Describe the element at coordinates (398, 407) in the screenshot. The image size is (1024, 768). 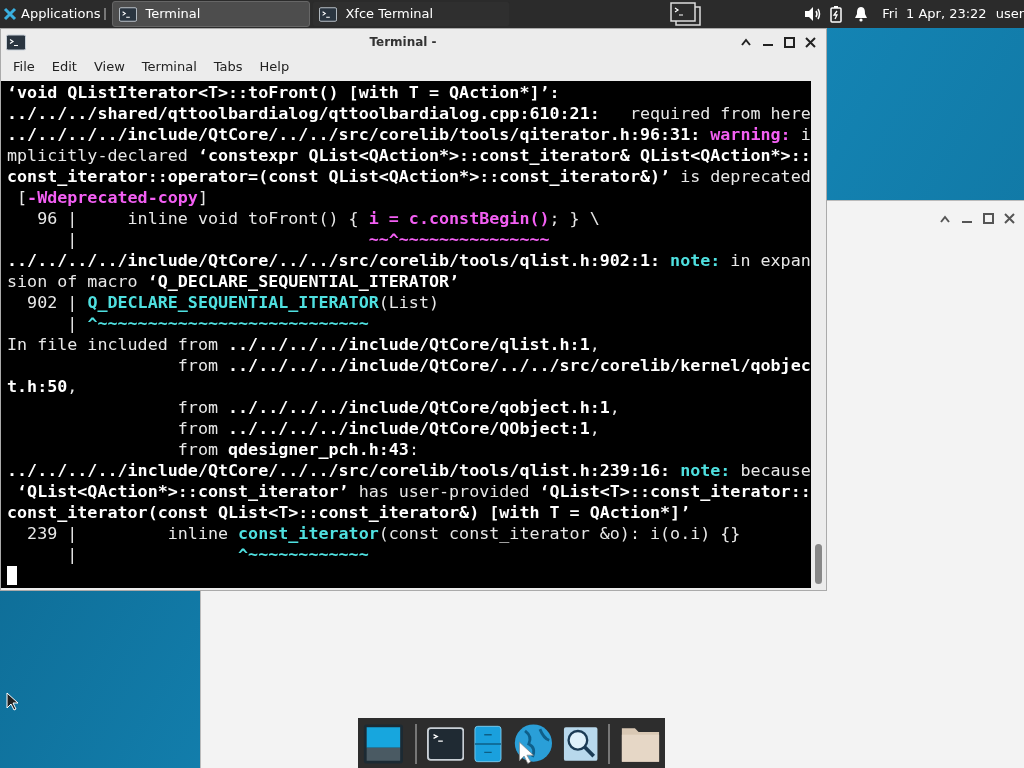
I see `terminal-line: from ../../../../include/QtCore/qobject.h:1,` at that location.